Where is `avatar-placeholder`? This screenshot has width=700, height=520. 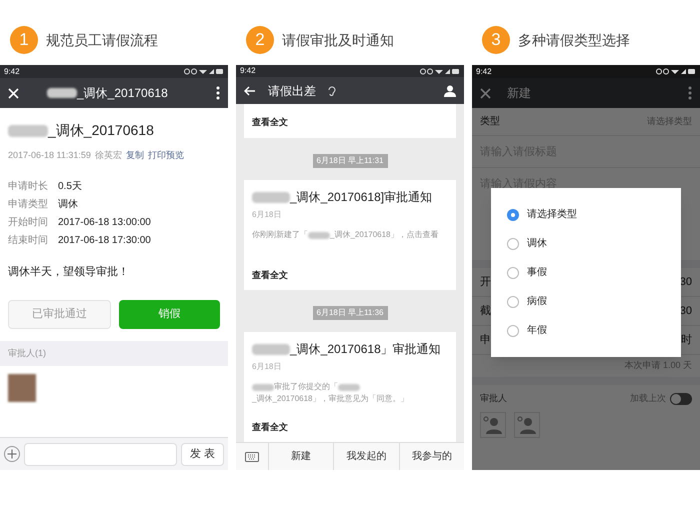
avatar-placeholder is located at coordinates (22, 388).